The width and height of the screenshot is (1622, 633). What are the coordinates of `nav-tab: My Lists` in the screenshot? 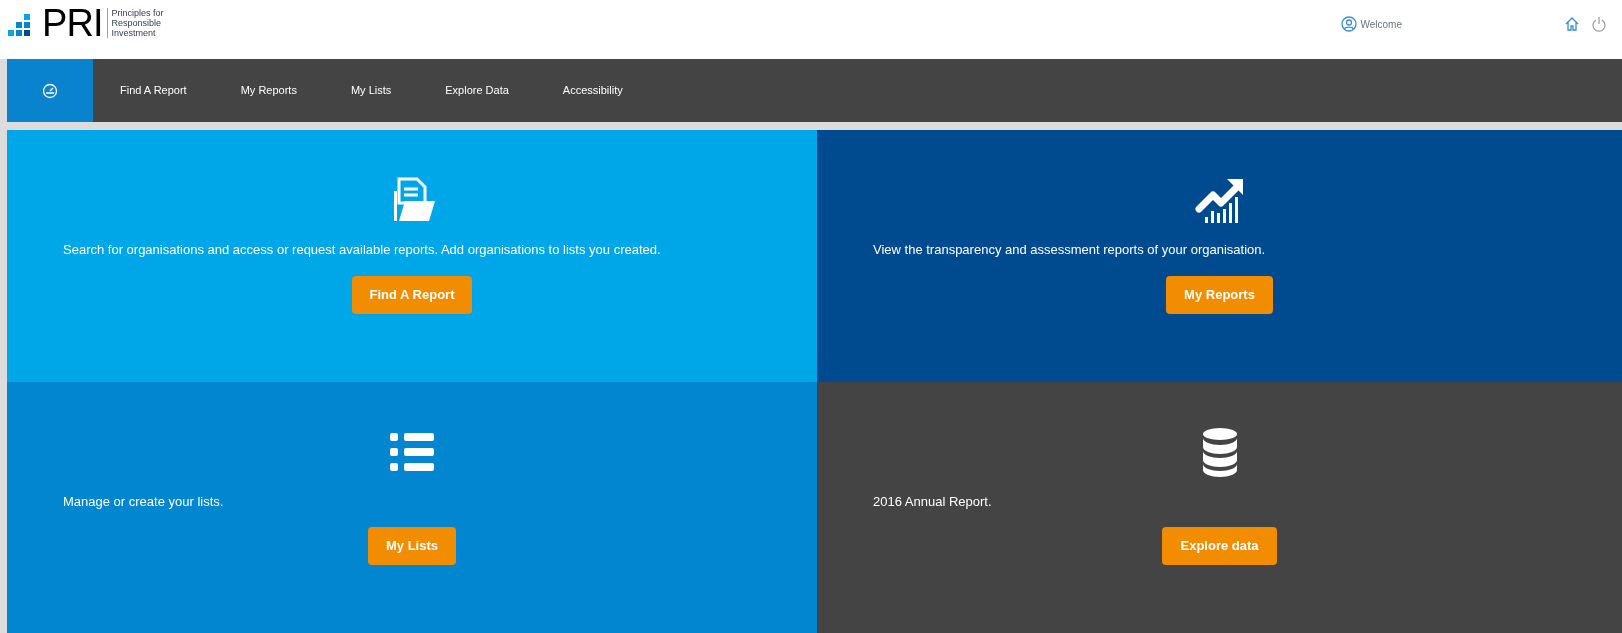 It's located at (371, 90).